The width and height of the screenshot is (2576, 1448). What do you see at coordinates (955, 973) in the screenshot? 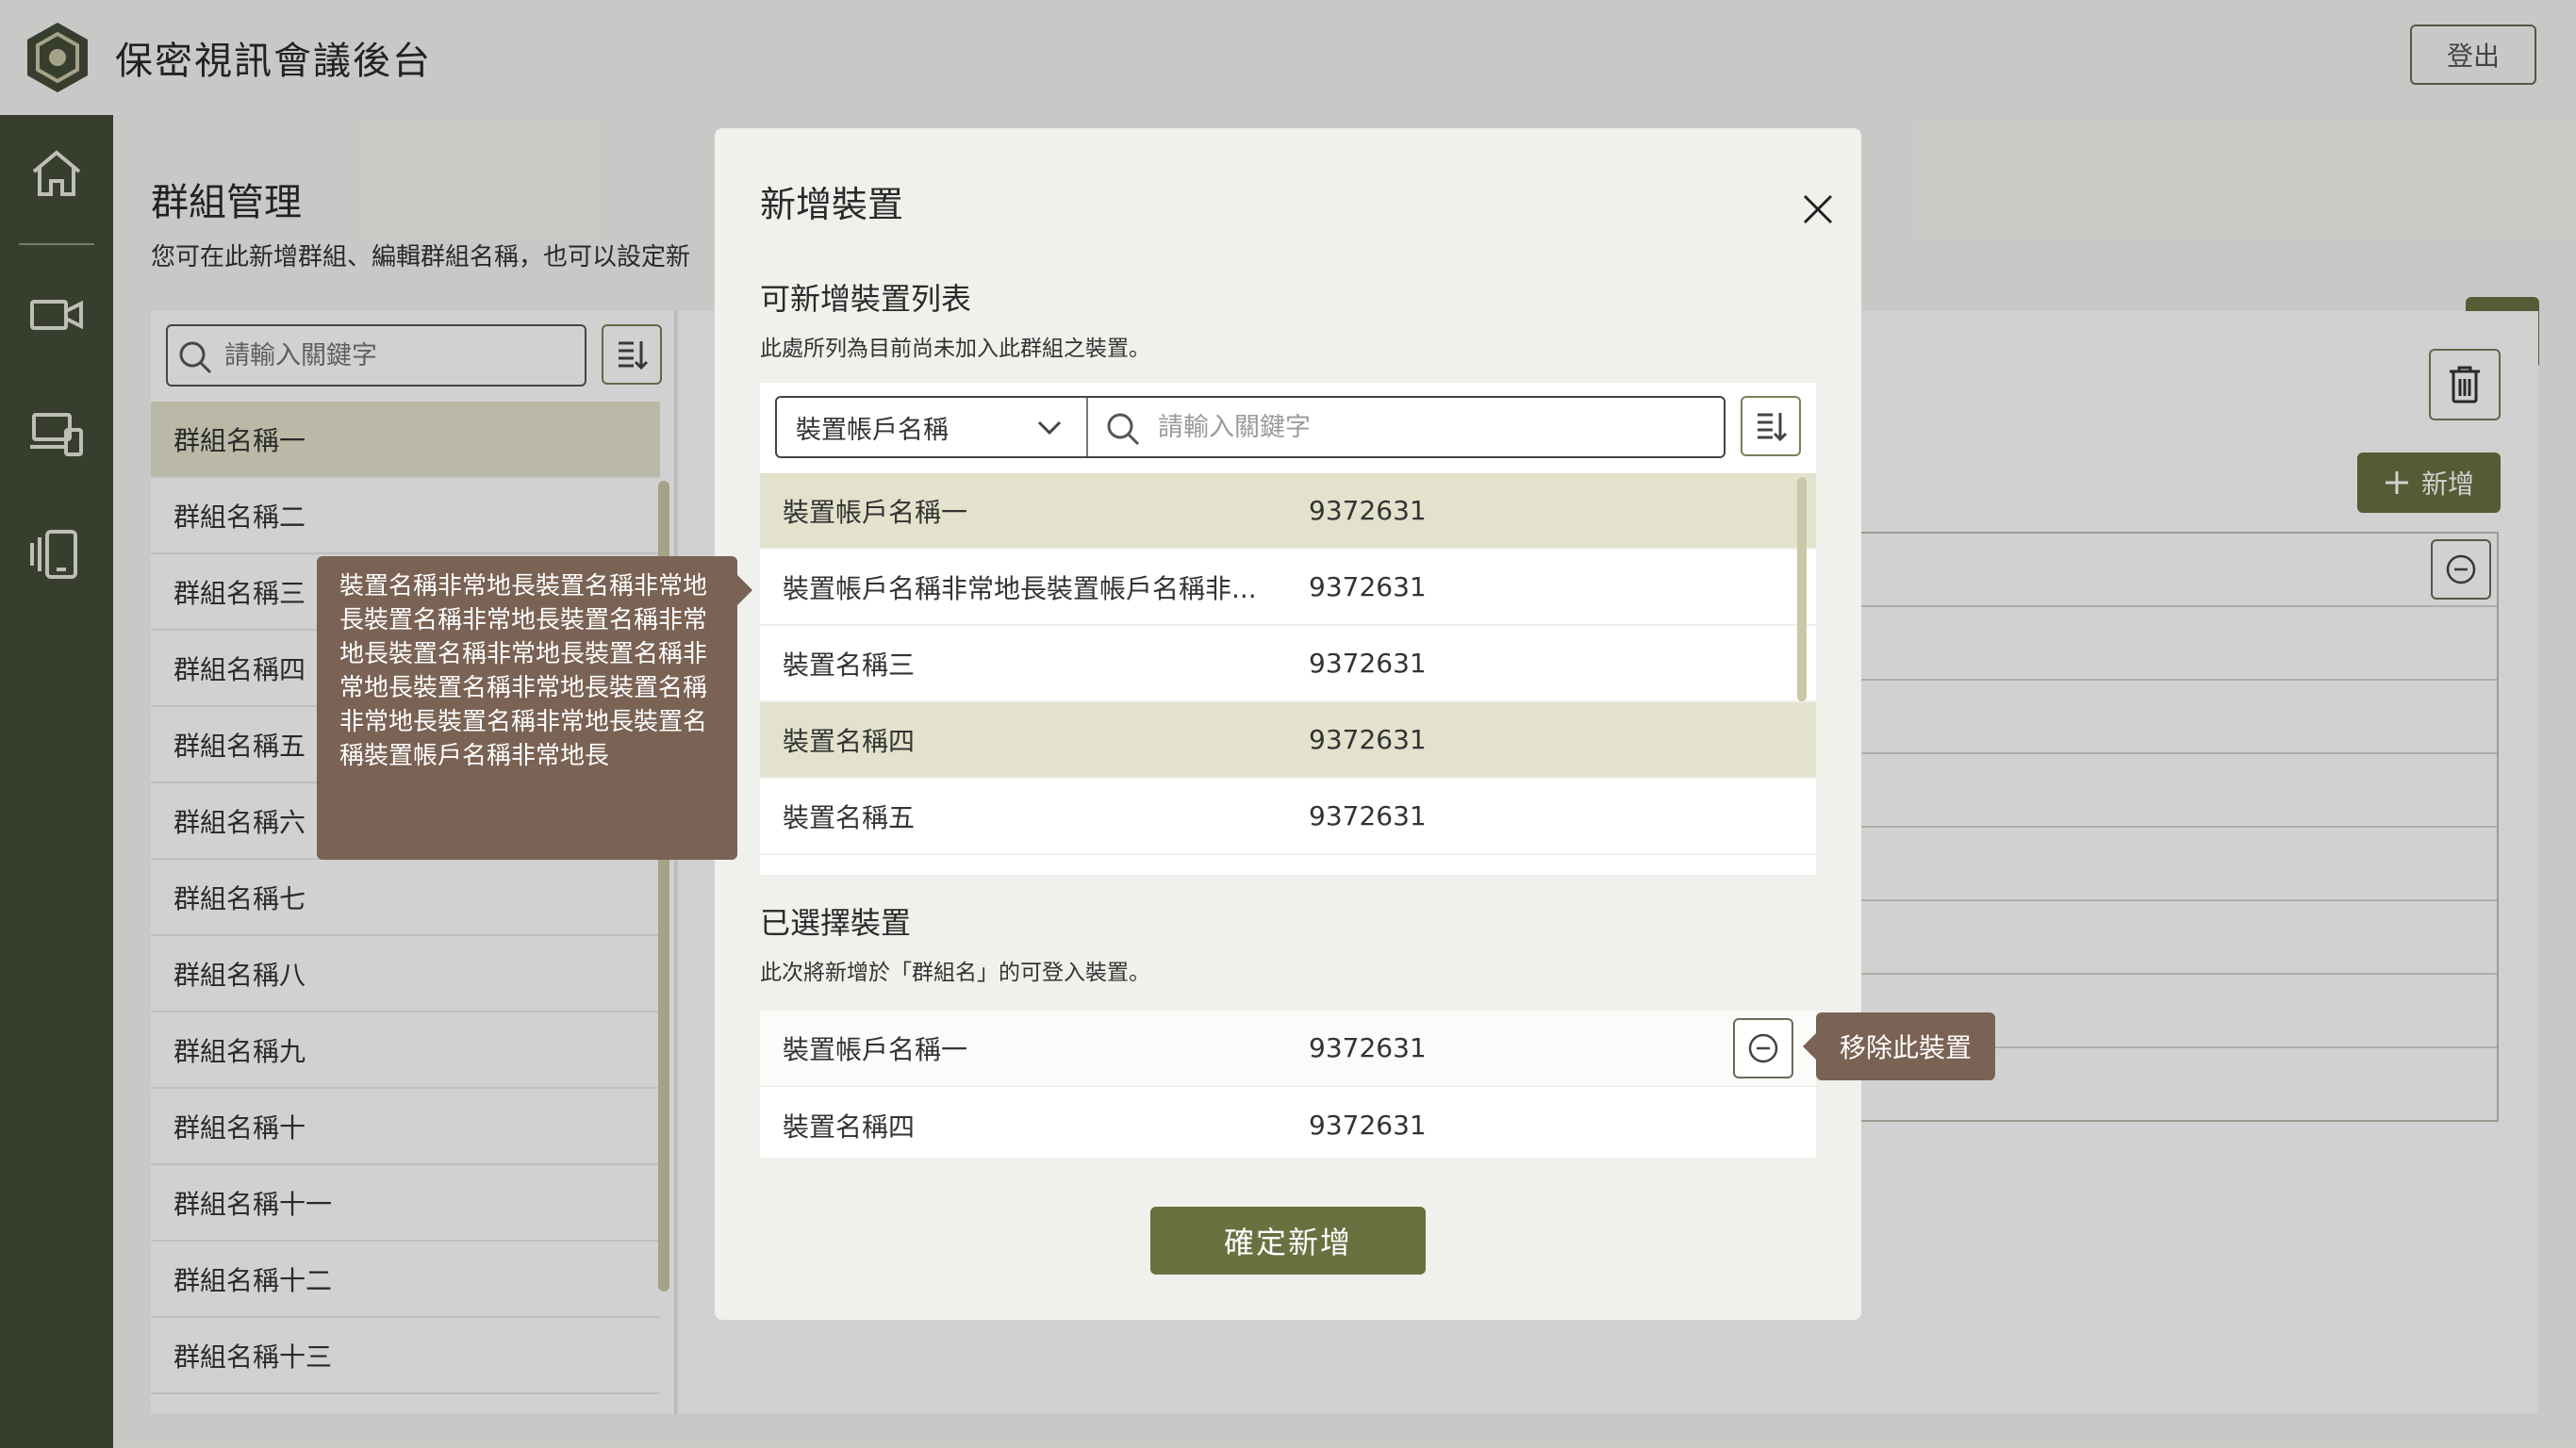
I see `selected-devices-description: 此次將新增於「群組名」的可登入裝置。` at bounding box center [955, 973].